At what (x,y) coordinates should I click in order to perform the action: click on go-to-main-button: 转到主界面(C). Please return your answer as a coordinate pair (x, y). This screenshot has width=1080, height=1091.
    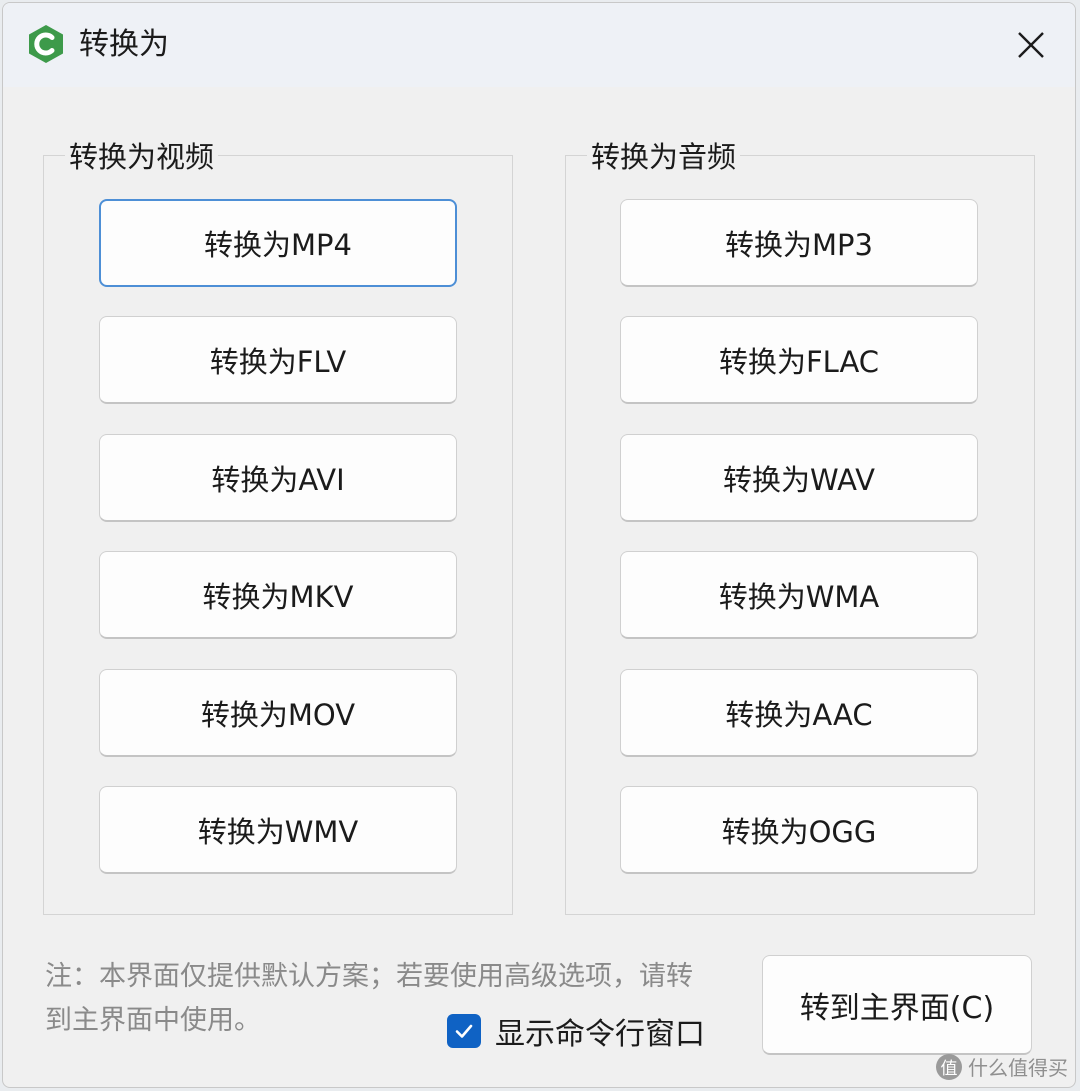
    Looking at the image, I should click on (897, 1005).